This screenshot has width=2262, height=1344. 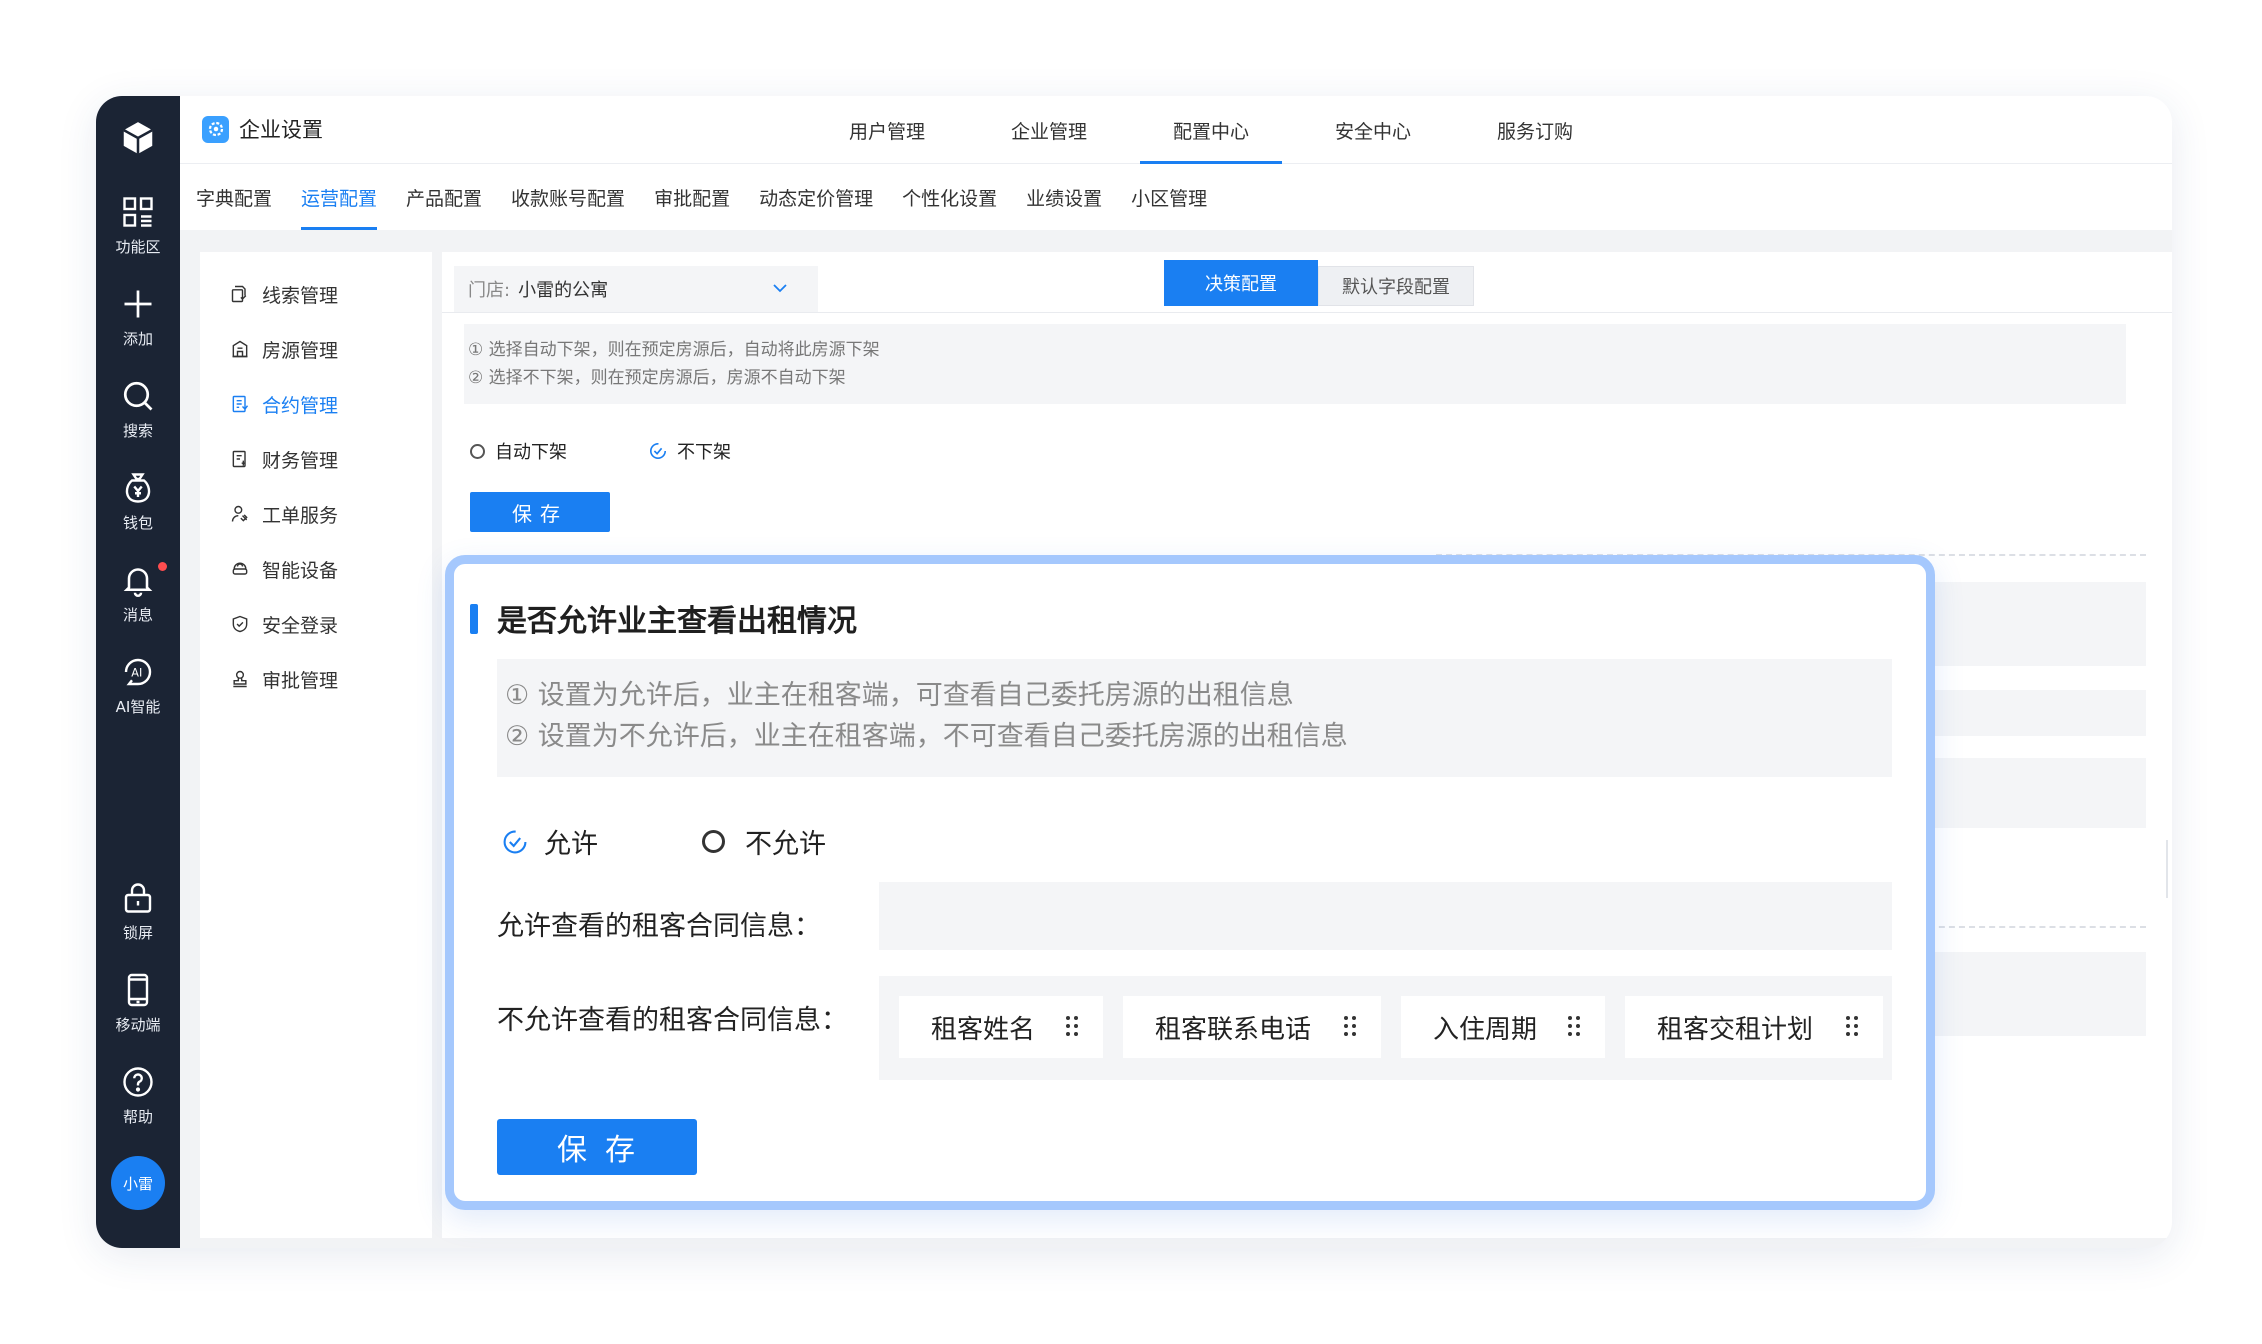 I want to click on menu-item-contracts: 合约管理, so click(x=284, y=404).